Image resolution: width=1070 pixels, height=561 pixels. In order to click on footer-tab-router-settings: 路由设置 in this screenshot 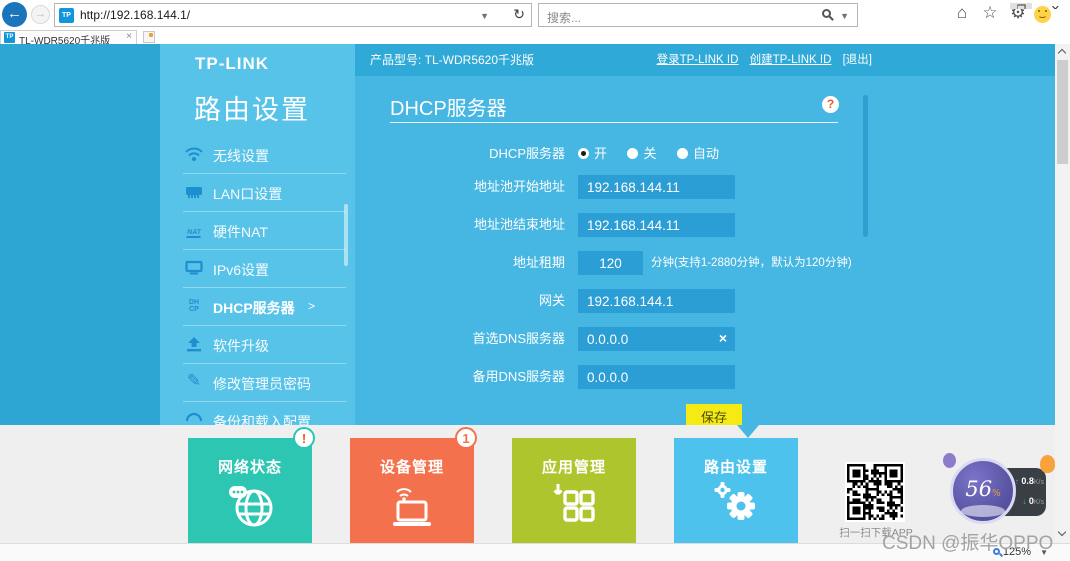, I will do `click(736, 490)`.